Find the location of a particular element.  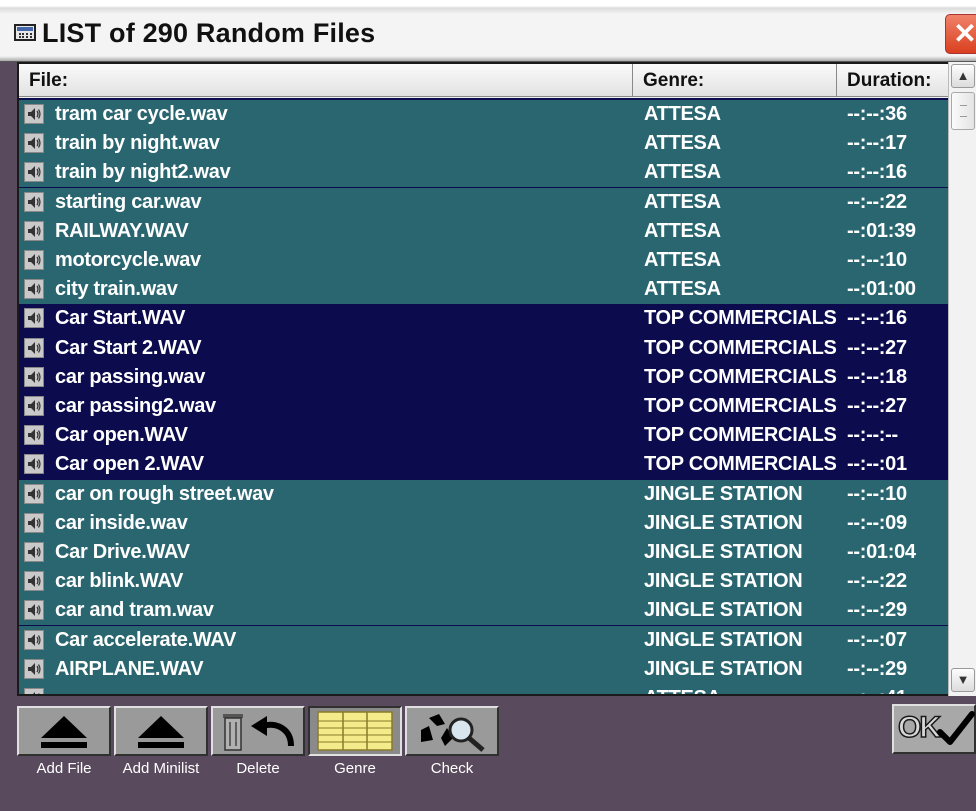

file-name: tram car cycle.wav is located at coordinates (141, 114).